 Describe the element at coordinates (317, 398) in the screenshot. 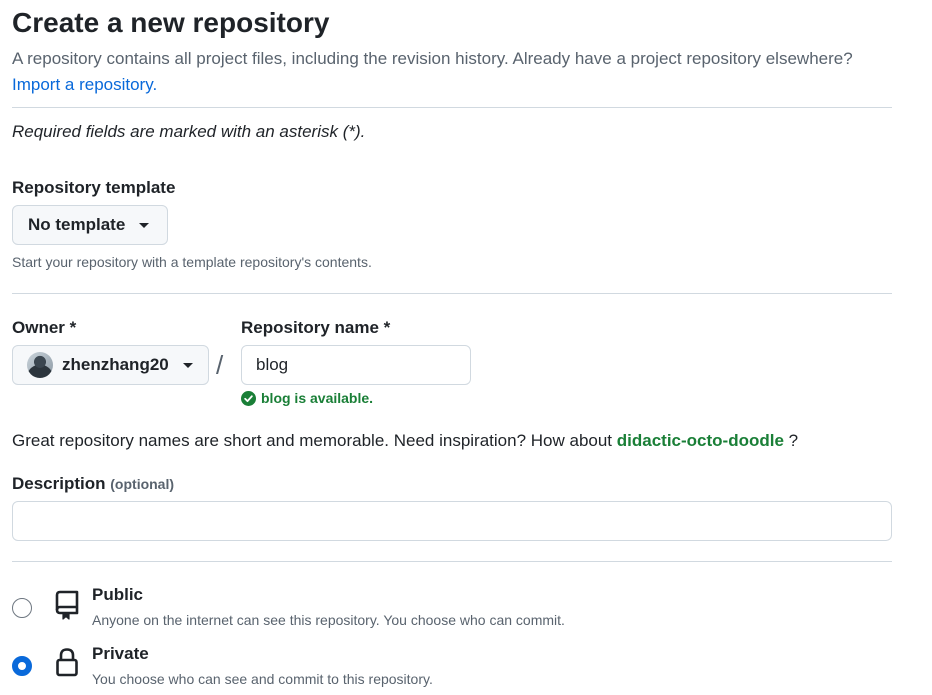

I see `availability-text: blog is available.` at that location.